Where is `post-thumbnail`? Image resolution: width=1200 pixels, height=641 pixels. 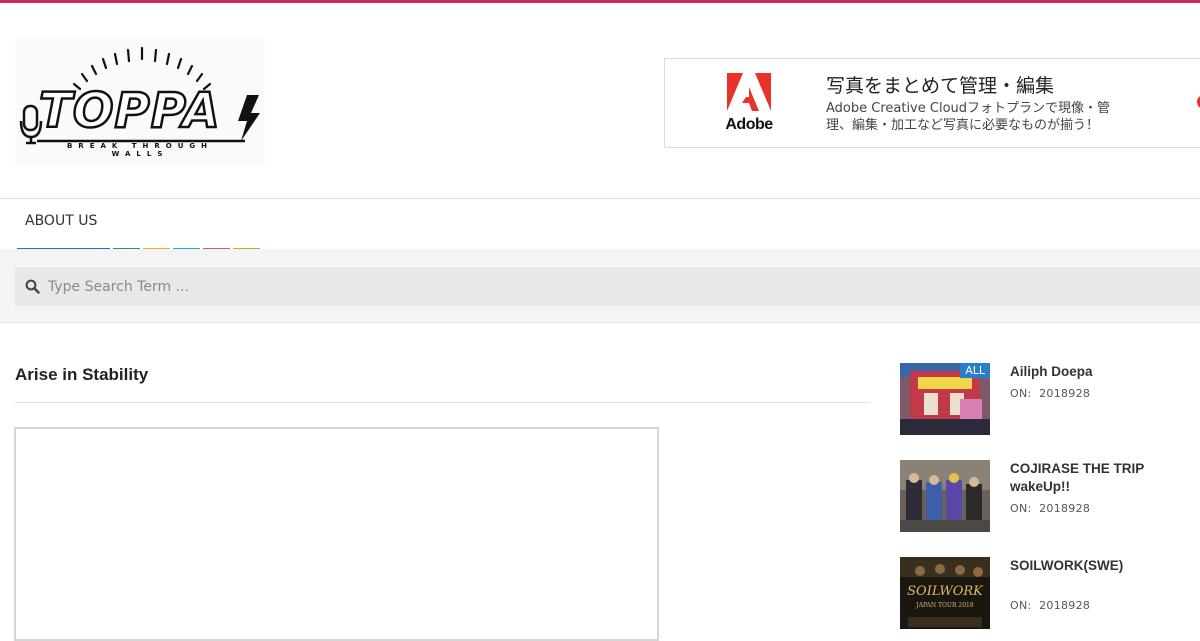
post-thumbnail is located at coordinates (945, 496).